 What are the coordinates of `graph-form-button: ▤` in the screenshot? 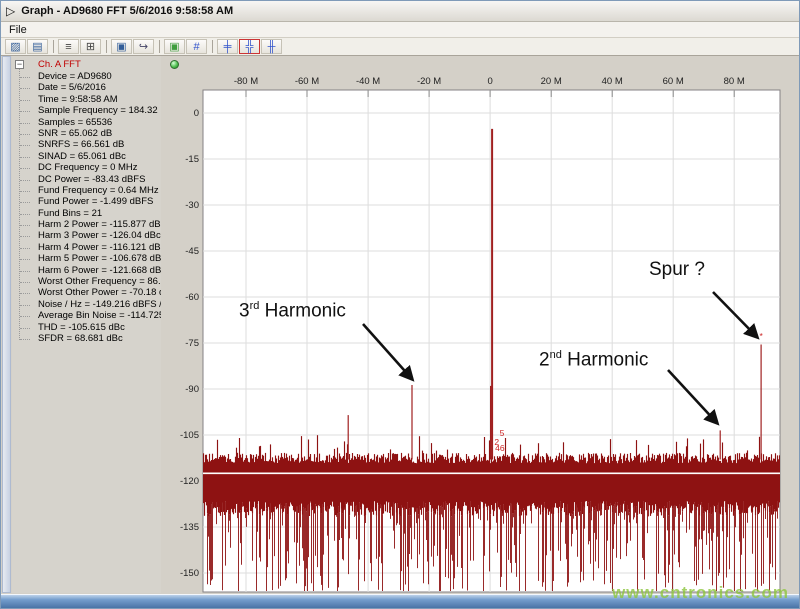 It's located at (37, 46).